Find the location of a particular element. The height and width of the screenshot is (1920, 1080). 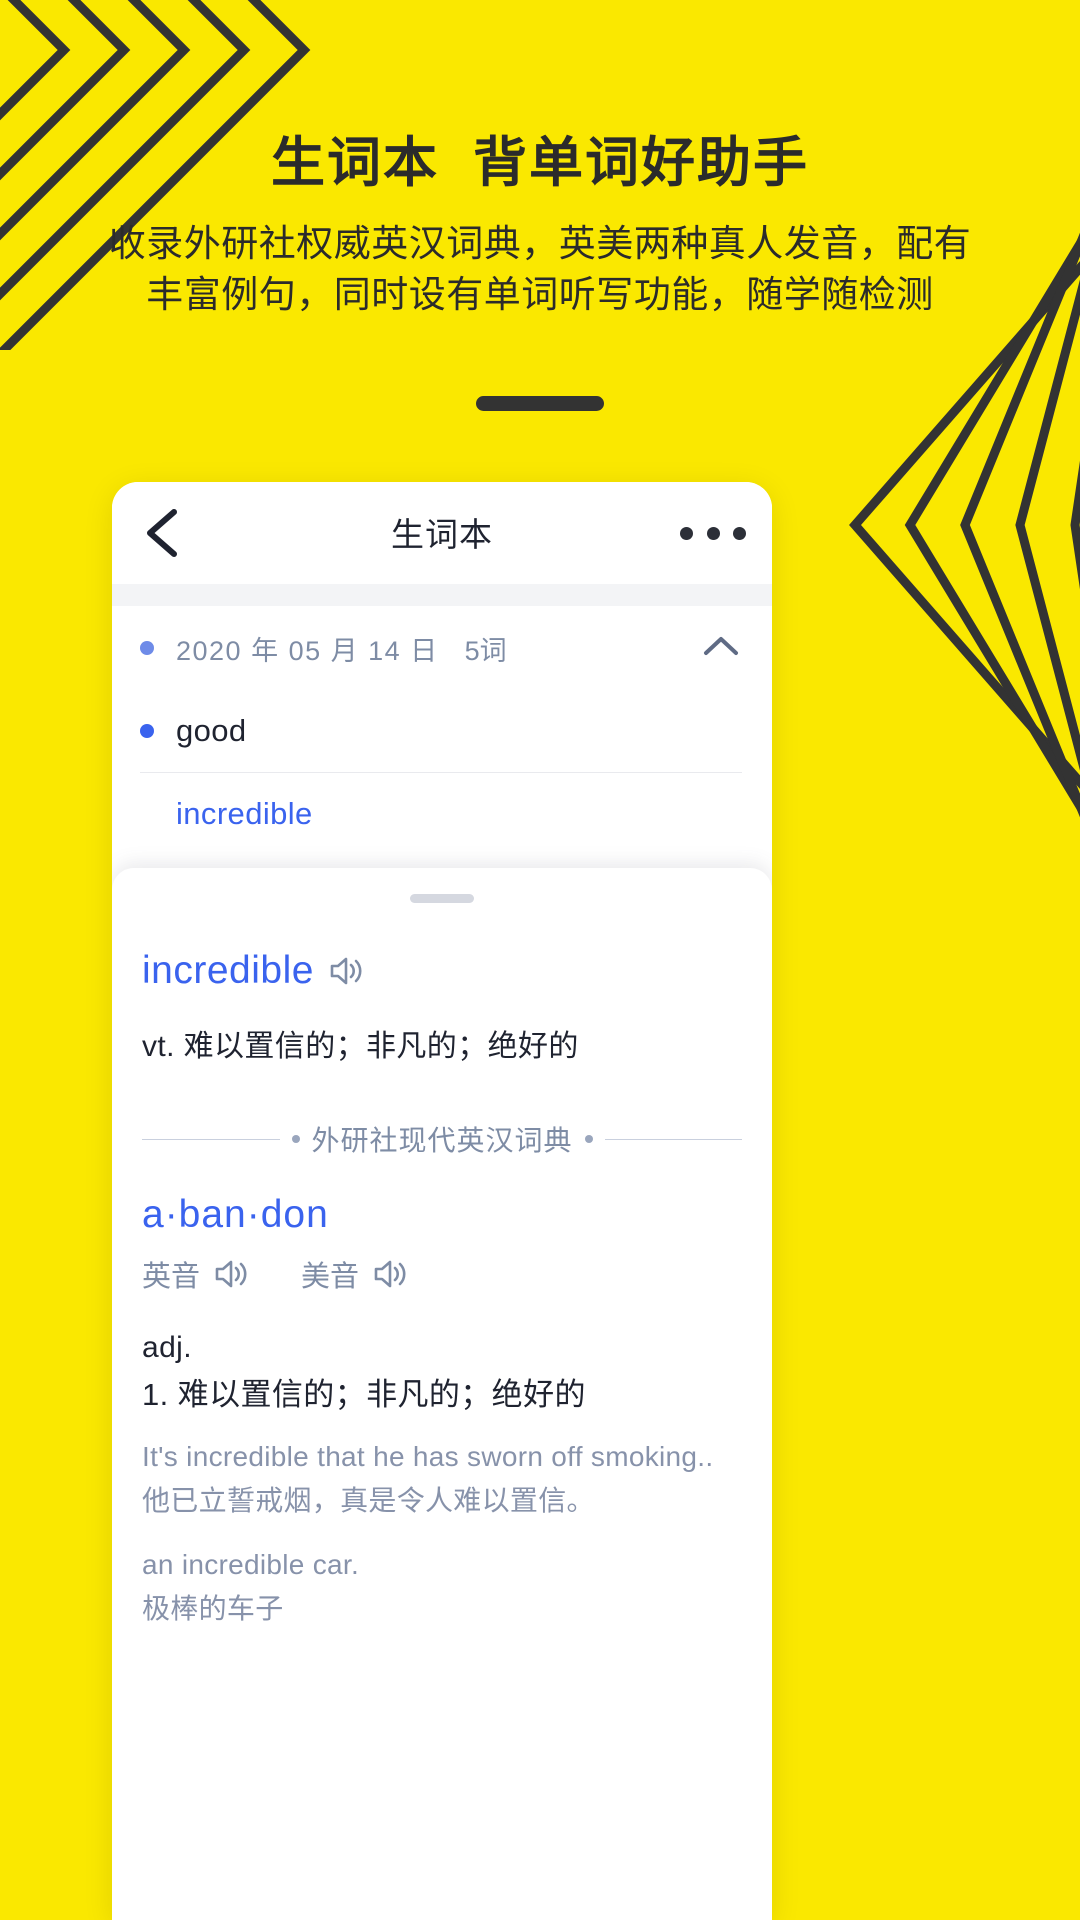

word-label: incredible is located at coordinates (244, 813).